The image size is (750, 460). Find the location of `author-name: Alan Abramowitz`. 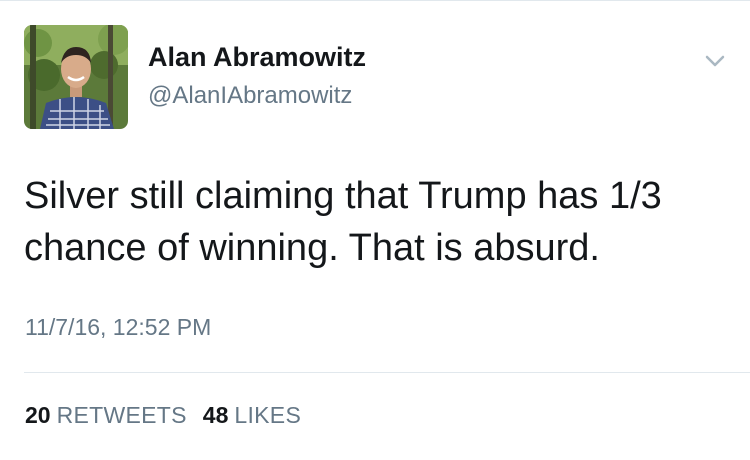

author-name: Alan Abramowitz is located at coordinates (257, 57).